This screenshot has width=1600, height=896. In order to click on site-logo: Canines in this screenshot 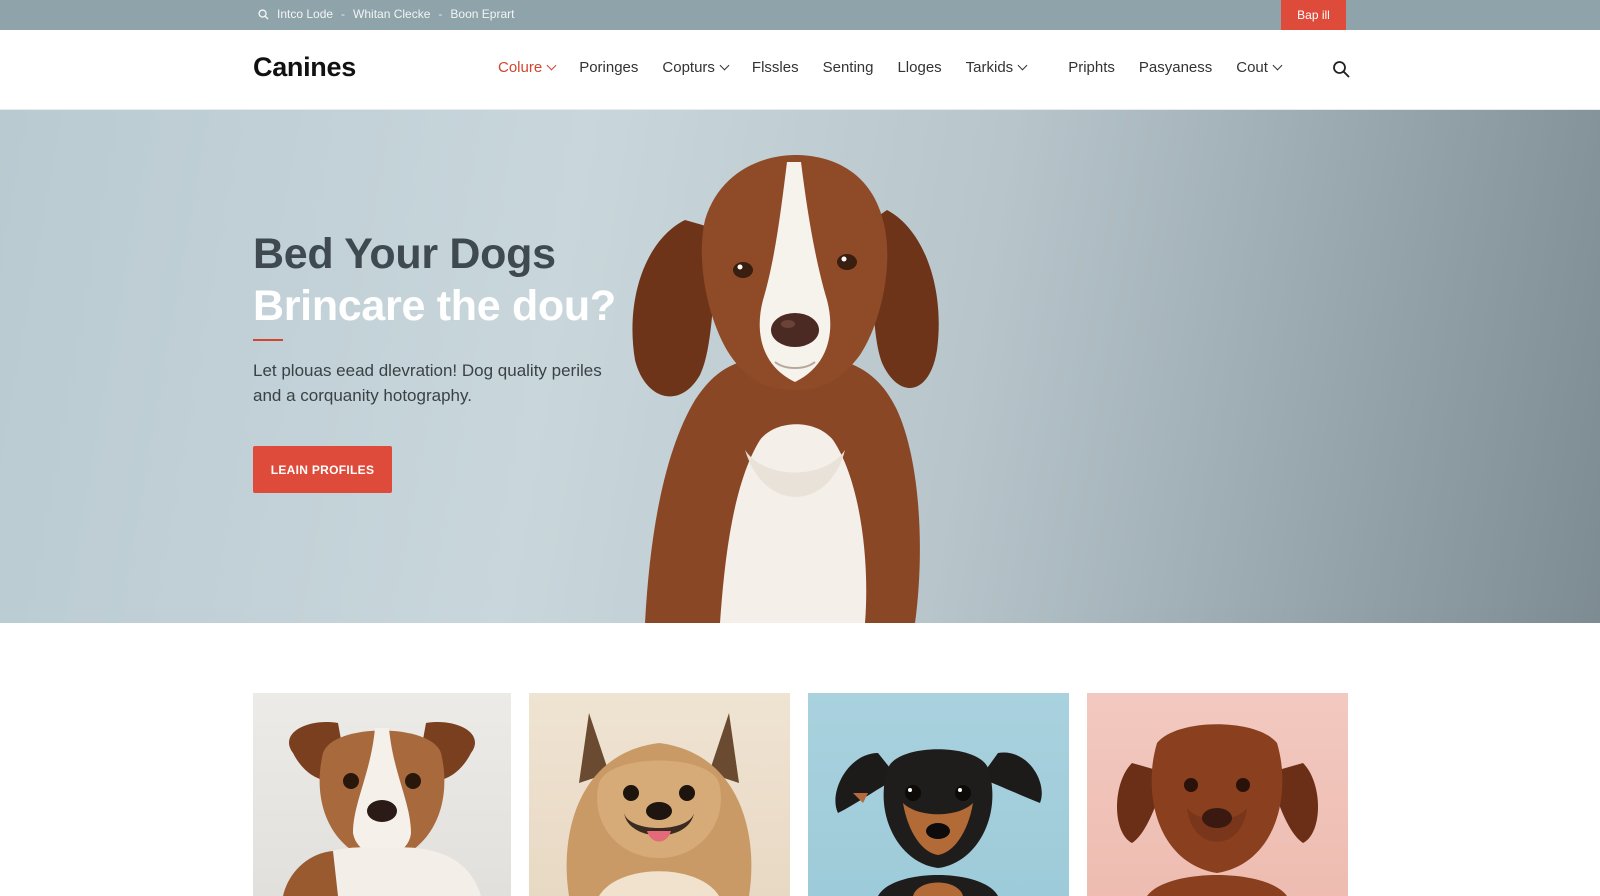, I will do `click(304, 67)`.